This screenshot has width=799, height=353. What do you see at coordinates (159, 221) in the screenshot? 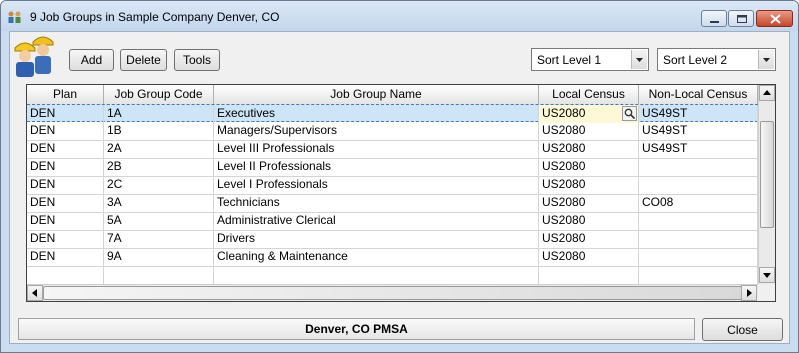
I see `cell-job-group-code: 5A` at bounding box center [159, 221].